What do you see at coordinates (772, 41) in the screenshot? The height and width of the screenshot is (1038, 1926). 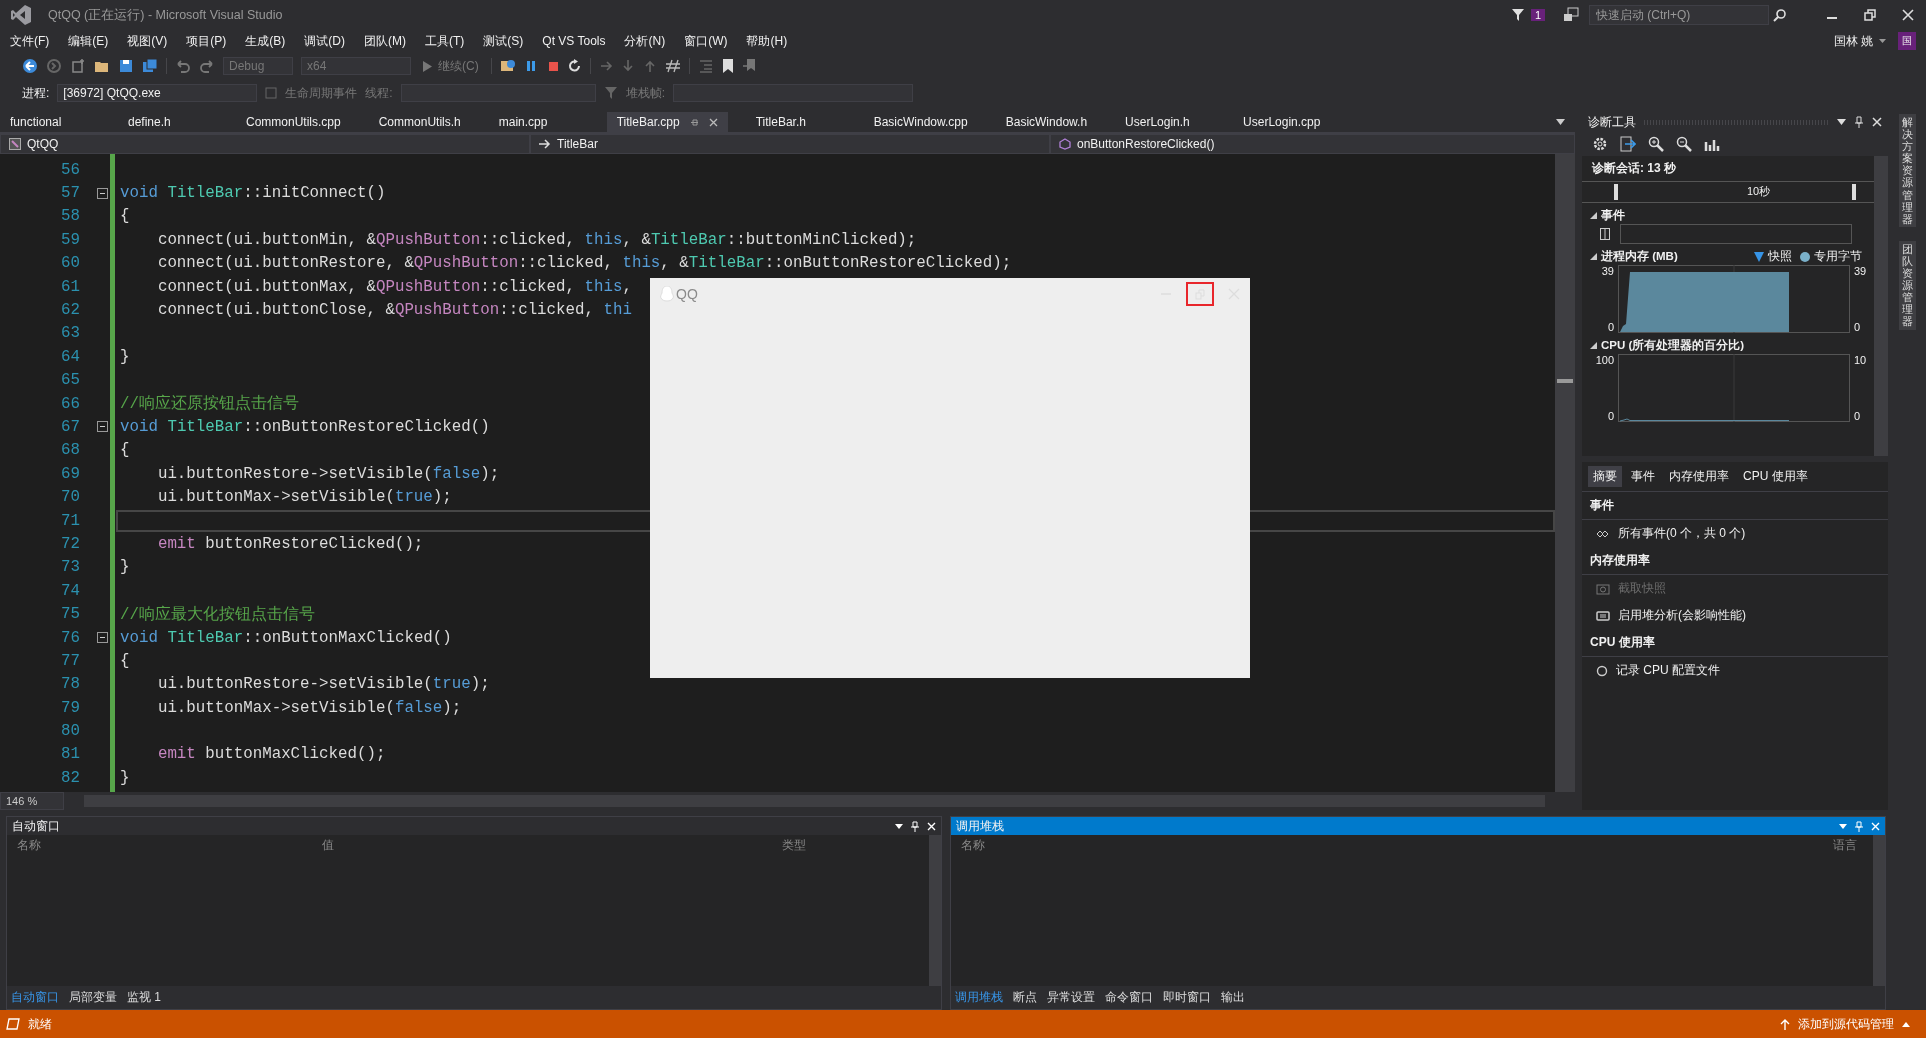 I see `menu-item: 帮助(H)` at bounding box center [772, 41].